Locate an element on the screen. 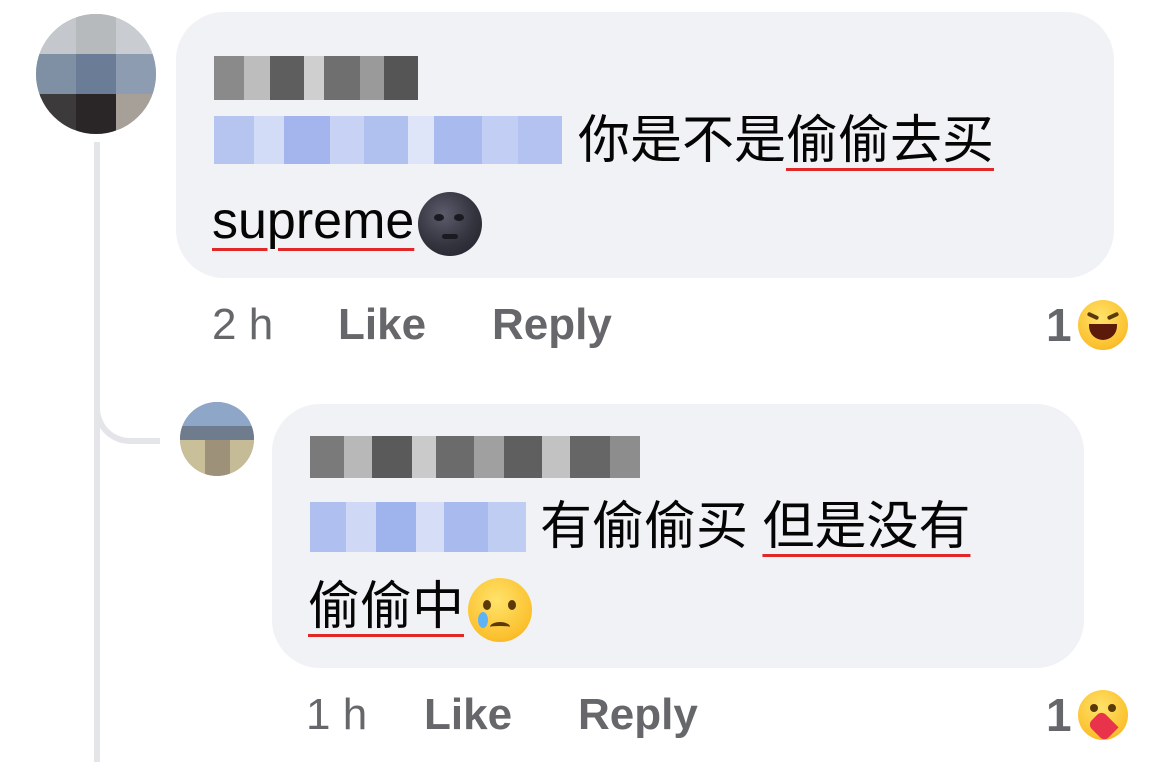 The image size is (1170, 762). misspelled-word: 但是没有 is located at coordinates (866, 527).